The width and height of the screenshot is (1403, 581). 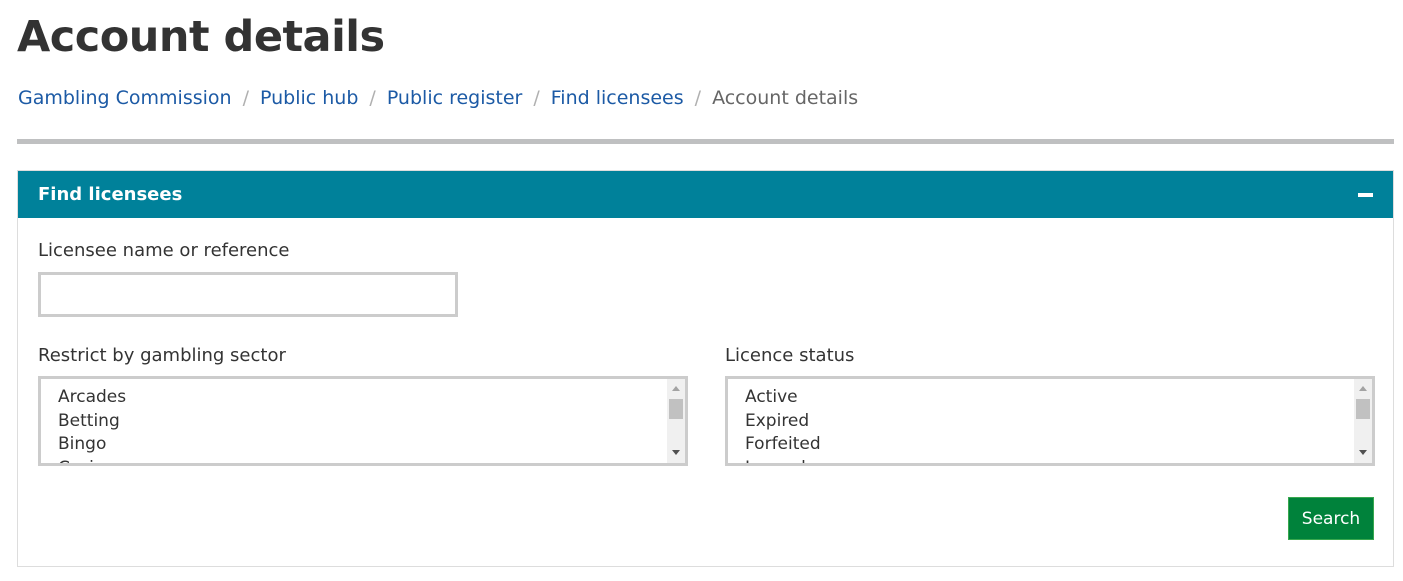 What do you see at coordinates (1331, 518) in the screenshot?
I see `search-button: Search` at bounding box center [1331, 518].